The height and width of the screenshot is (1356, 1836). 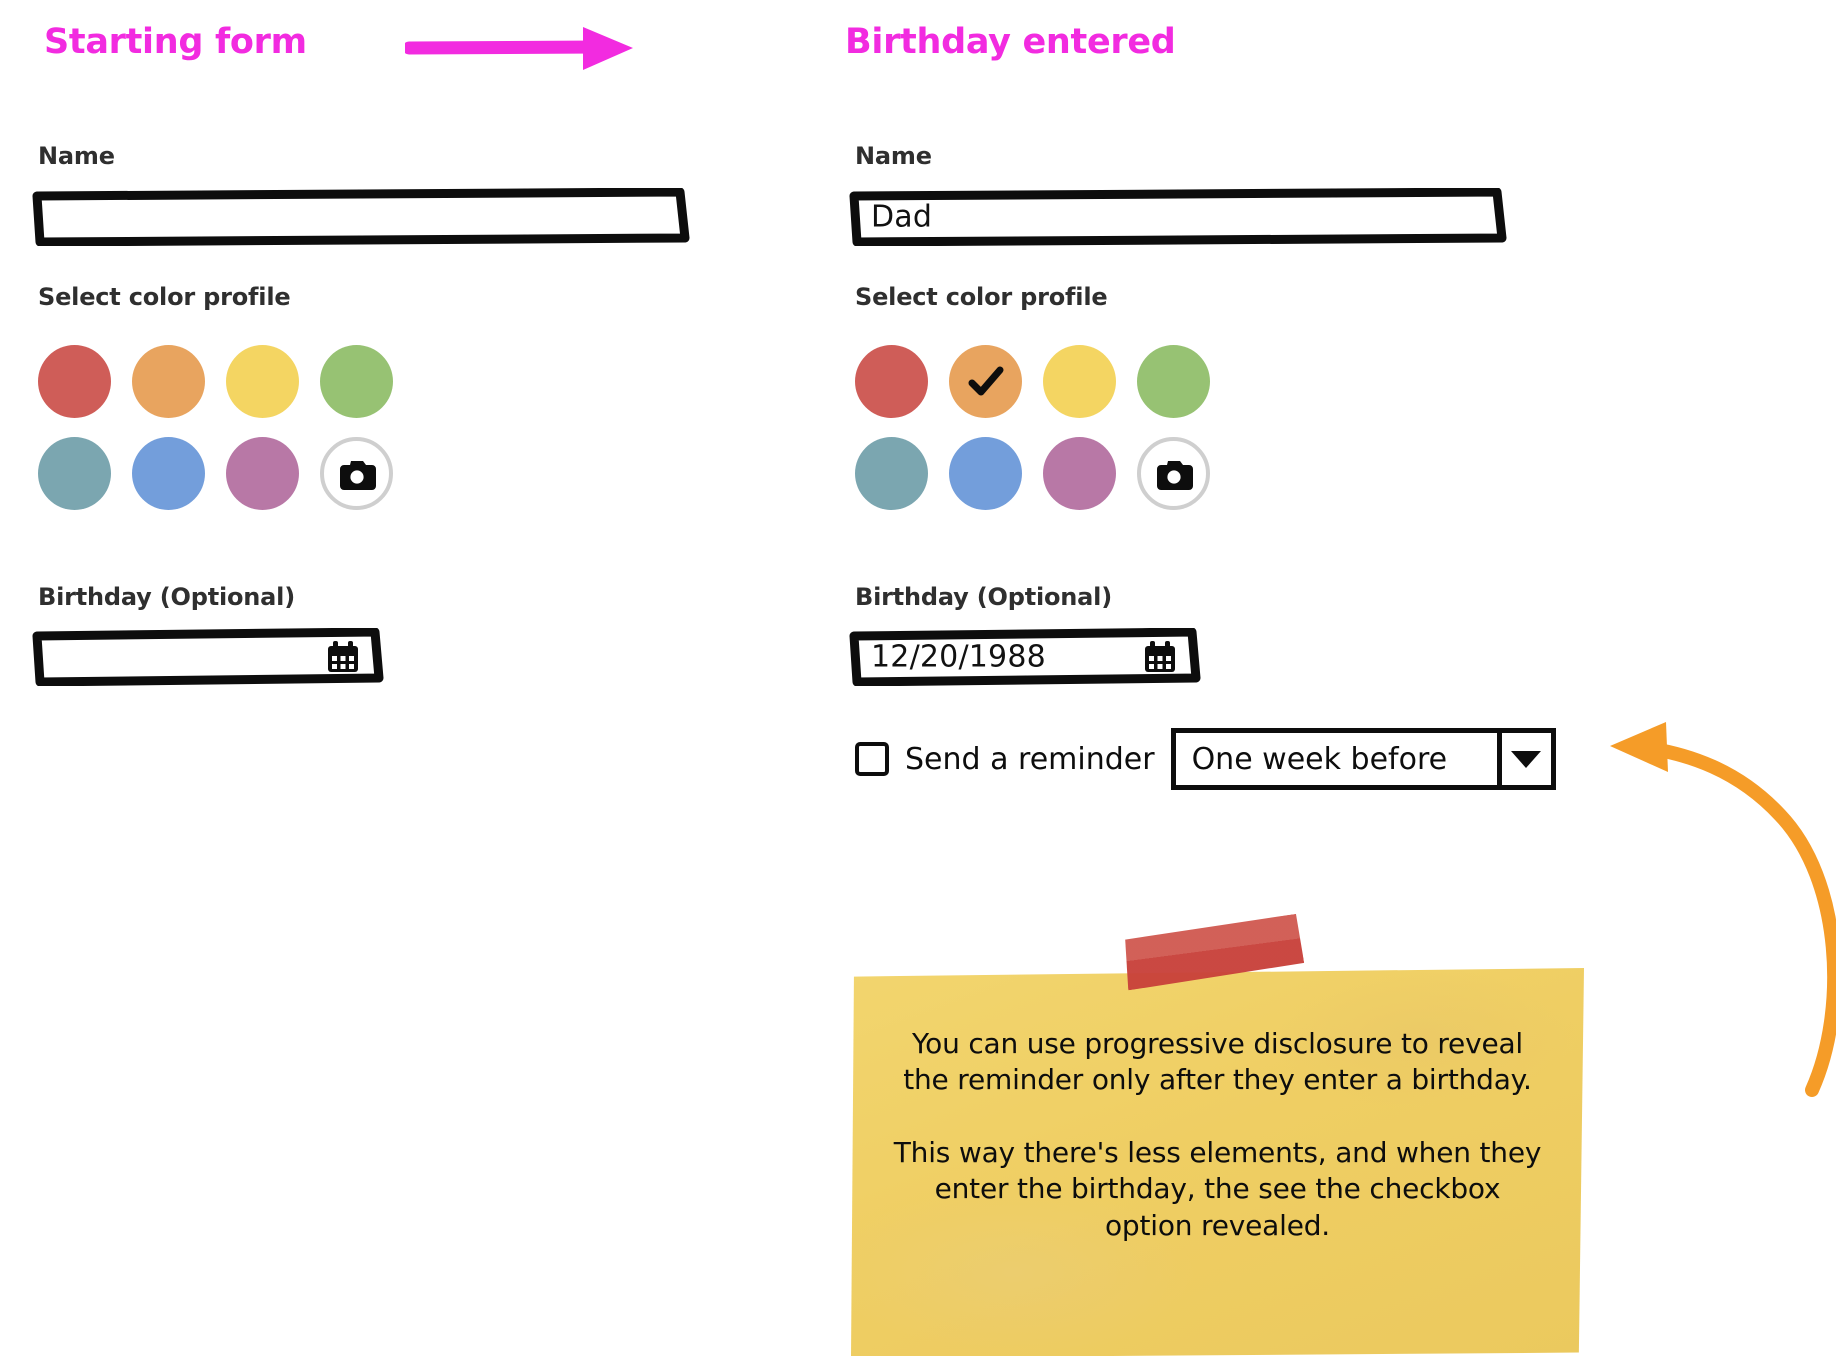 I want to click on birthday-input, so click(x=208, y=657).